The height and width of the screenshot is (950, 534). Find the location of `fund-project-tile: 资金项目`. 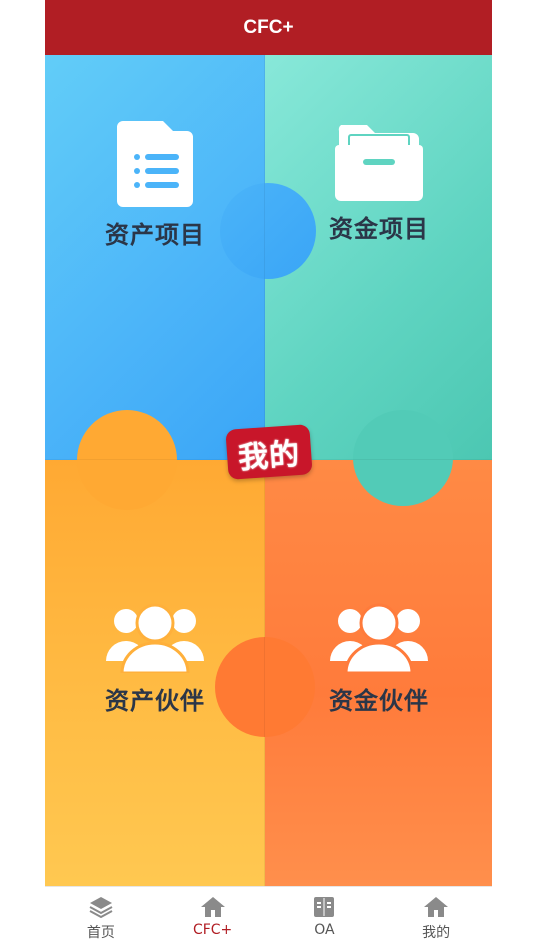

fund-project-tile: 资金项目 is located at coordinates (379, 182).